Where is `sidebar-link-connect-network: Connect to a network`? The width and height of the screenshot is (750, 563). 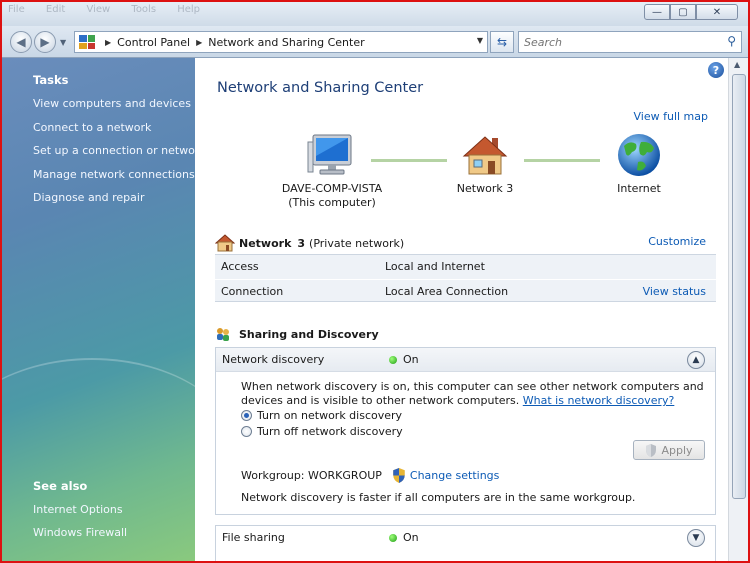
sidebar-link-connect-network: Connect to a network is located at coordinates (92, 127).